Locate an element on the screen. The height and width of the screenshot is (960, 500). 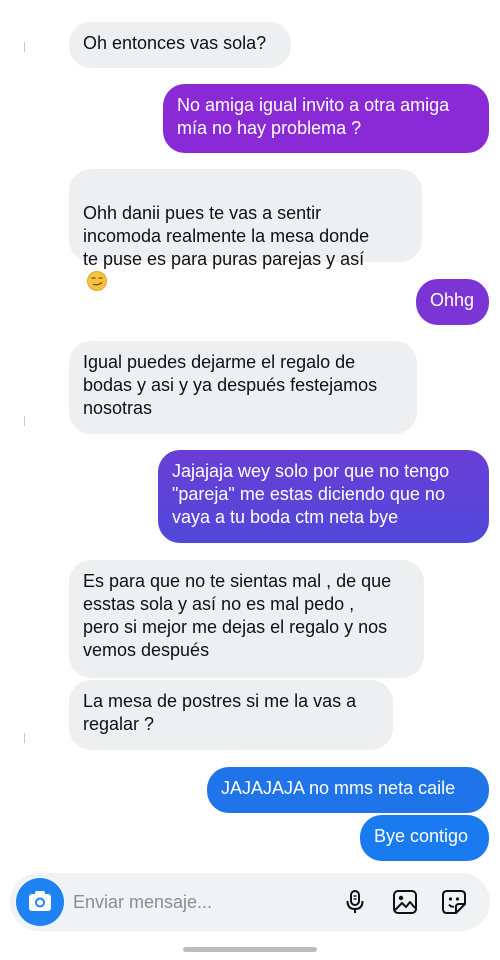
smirk-emoji-icon is located at coordinates (97, 281).